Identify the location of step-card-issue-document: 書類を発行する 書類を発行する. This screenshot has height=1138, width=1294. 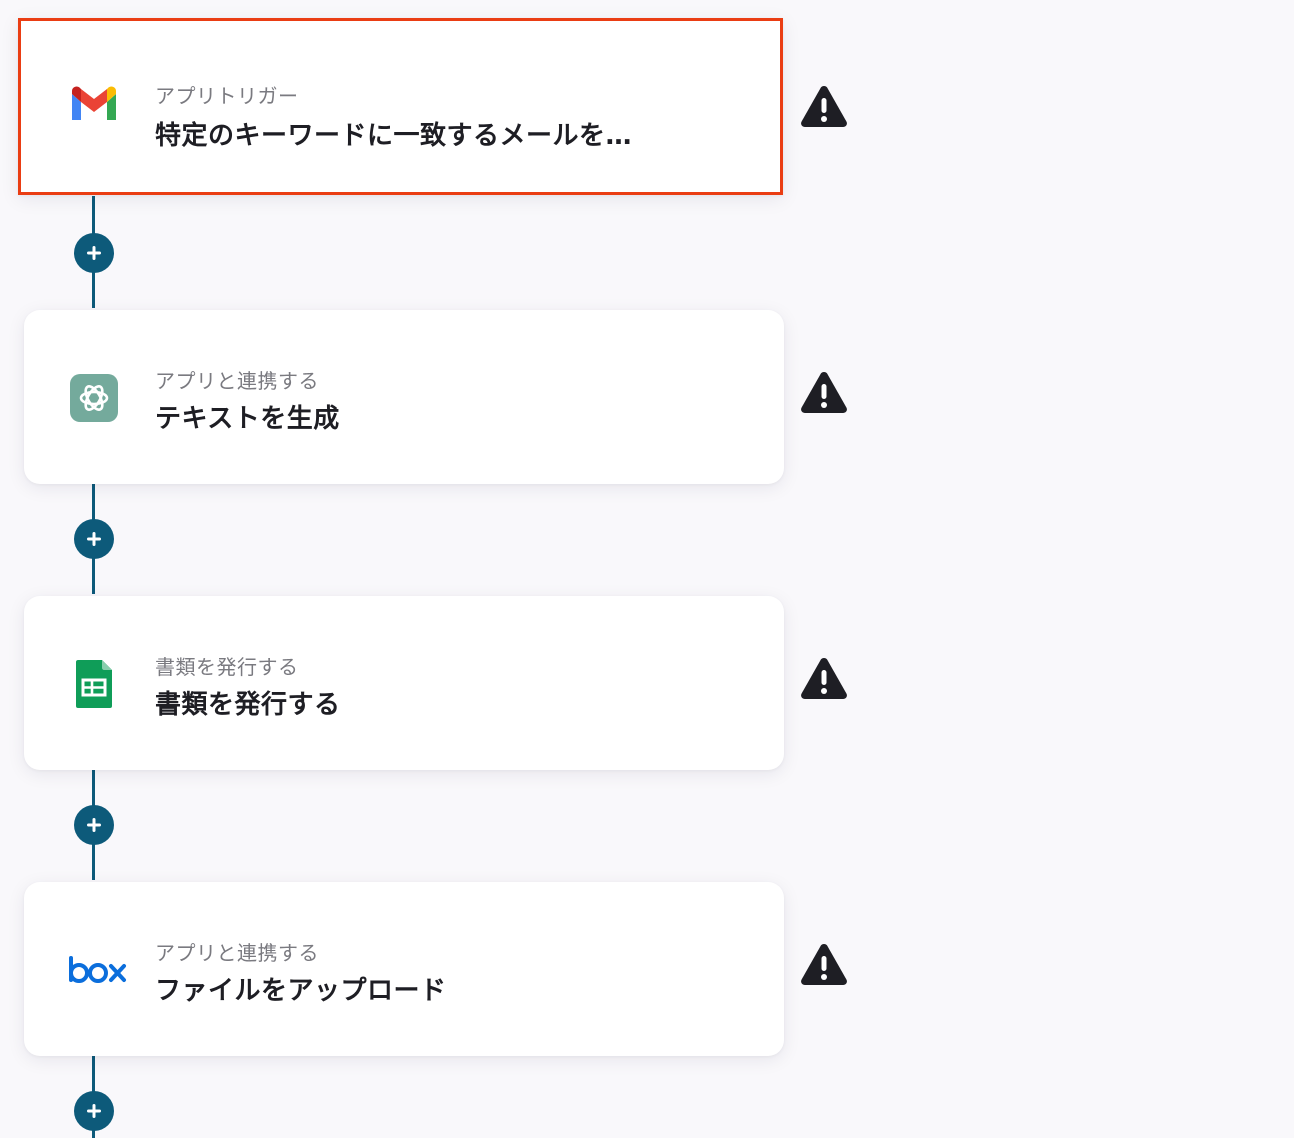
(404, 683).